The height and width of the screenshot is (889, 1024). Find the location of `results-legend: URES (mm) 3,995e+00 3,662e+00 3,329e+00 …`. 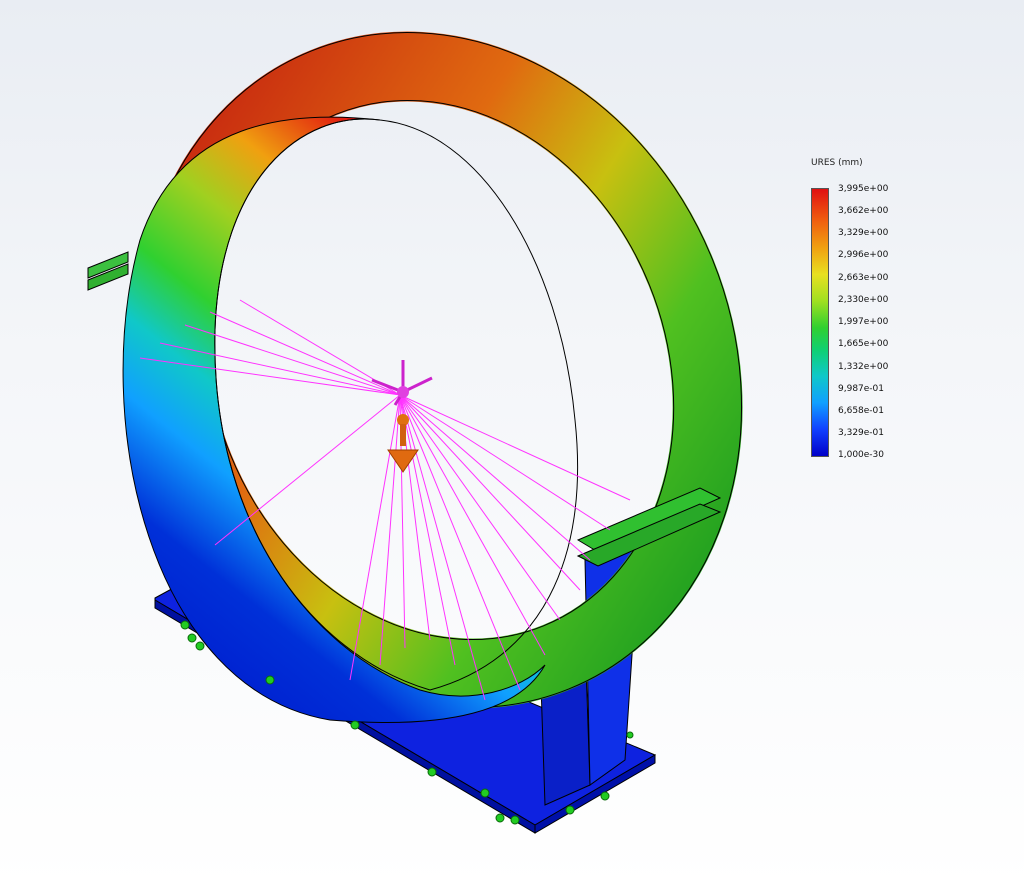

results-legend: URES (mm) 3,995e+00 3,662e+00 3,329e+00 … is located at coordinates (855, 316).